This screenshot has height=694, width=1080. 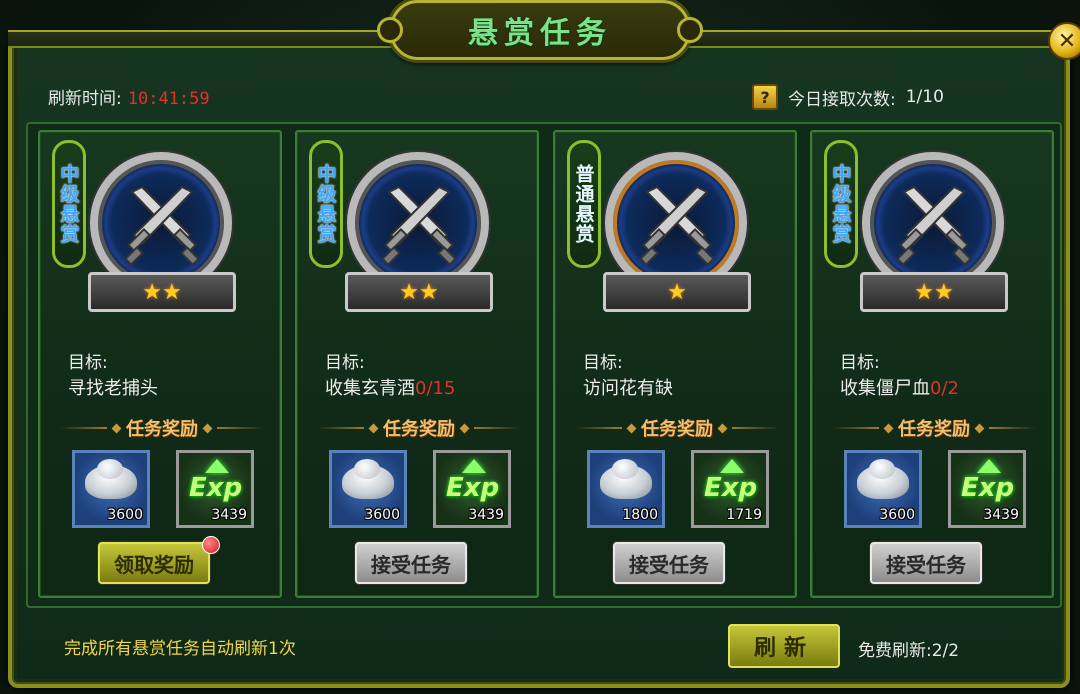 What do you see at coordinates (626, 489) in the screenshot?
I see `silver-reward-item: 1800` at bounding box center [626, 489].